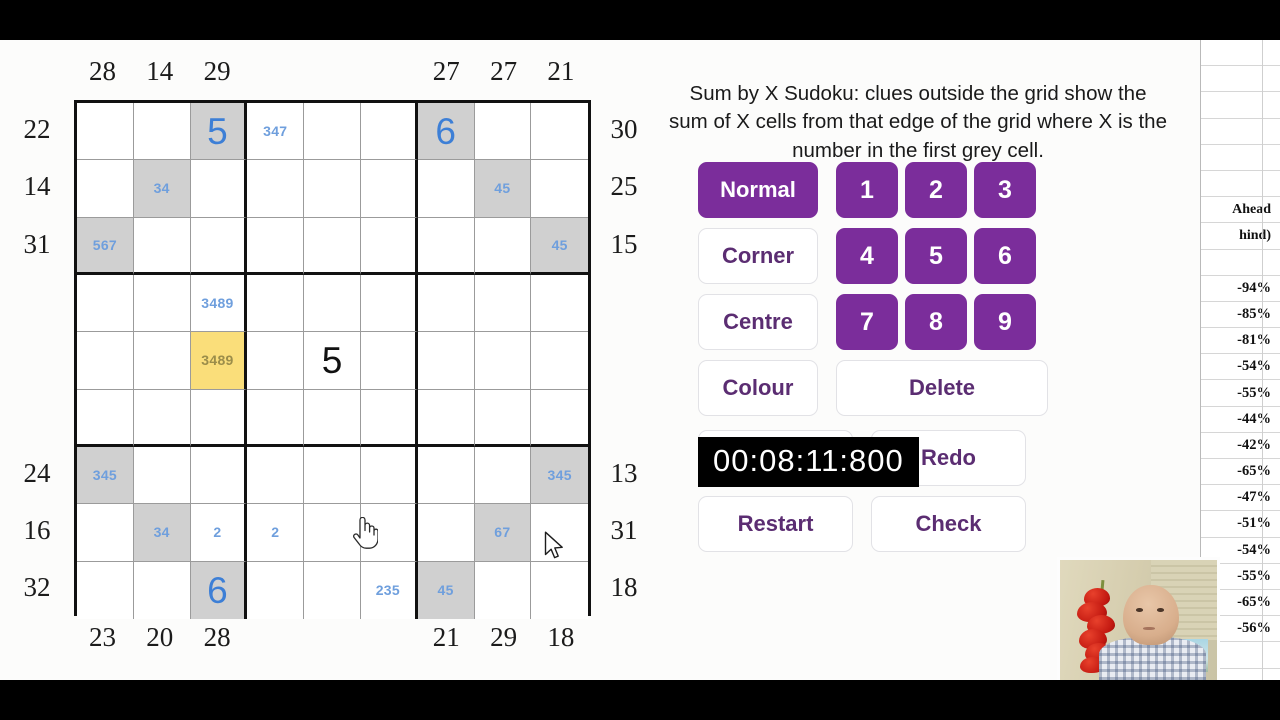 Image resolution: width=1280 pixels, height=720 pixels. I want to click on sudoku-cell-r1c1, so click(105, 132).